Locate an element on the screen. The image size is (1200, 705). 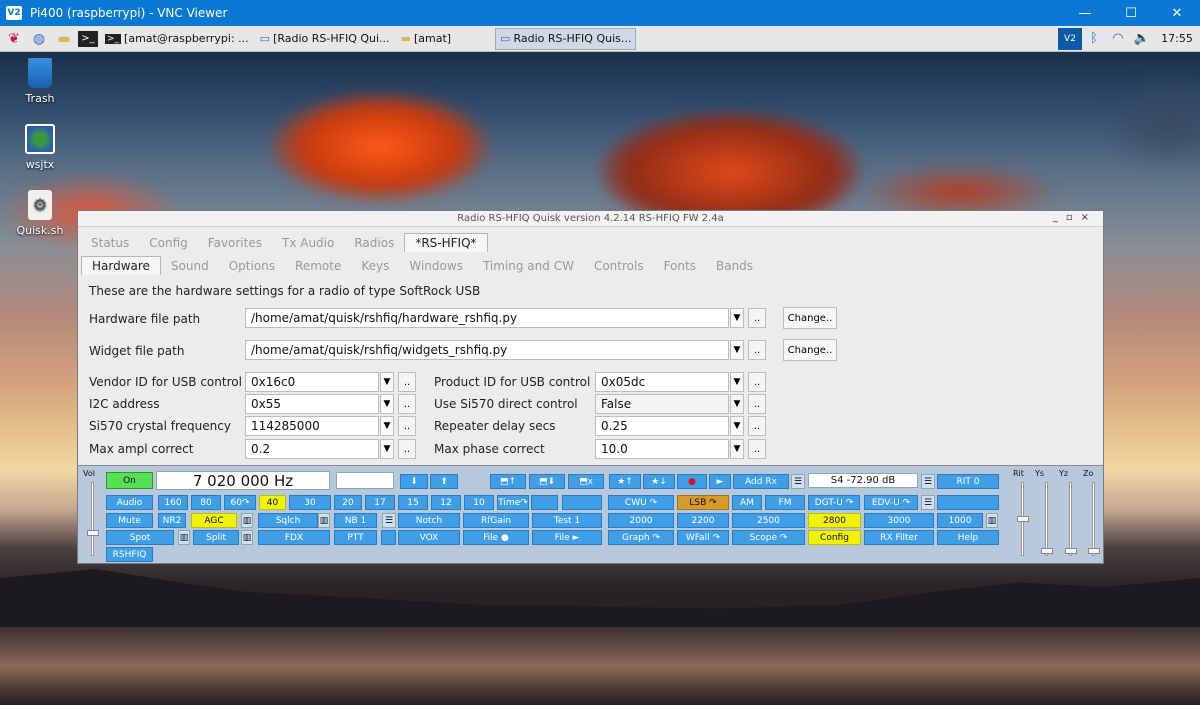
band-60-button: 60↷ is located at coordinates (240, 502).